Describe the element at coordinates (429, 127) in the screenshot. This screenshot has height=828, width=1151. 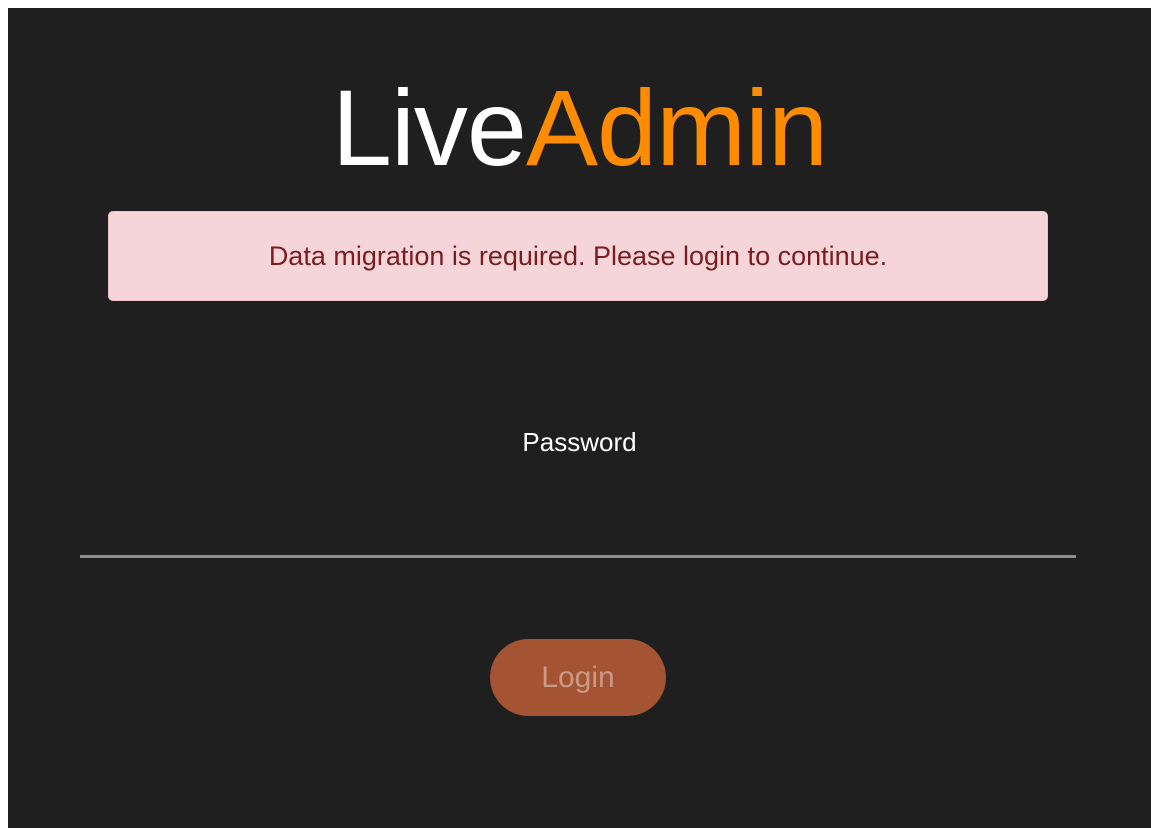
I see `logo-text-live: Live` at that location.